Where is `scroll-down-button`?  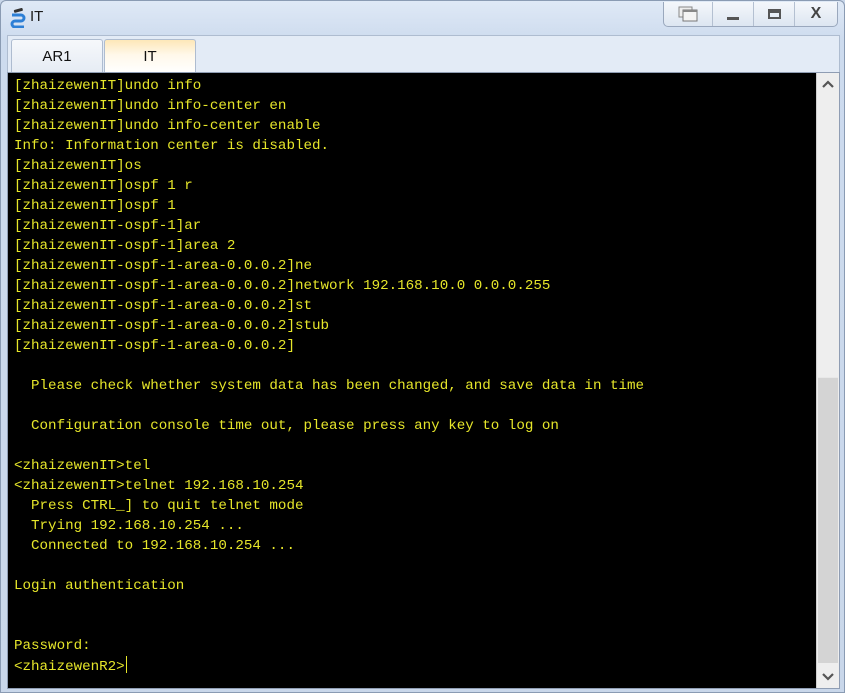
scroll-down-button is located at coordinates (828, 677).